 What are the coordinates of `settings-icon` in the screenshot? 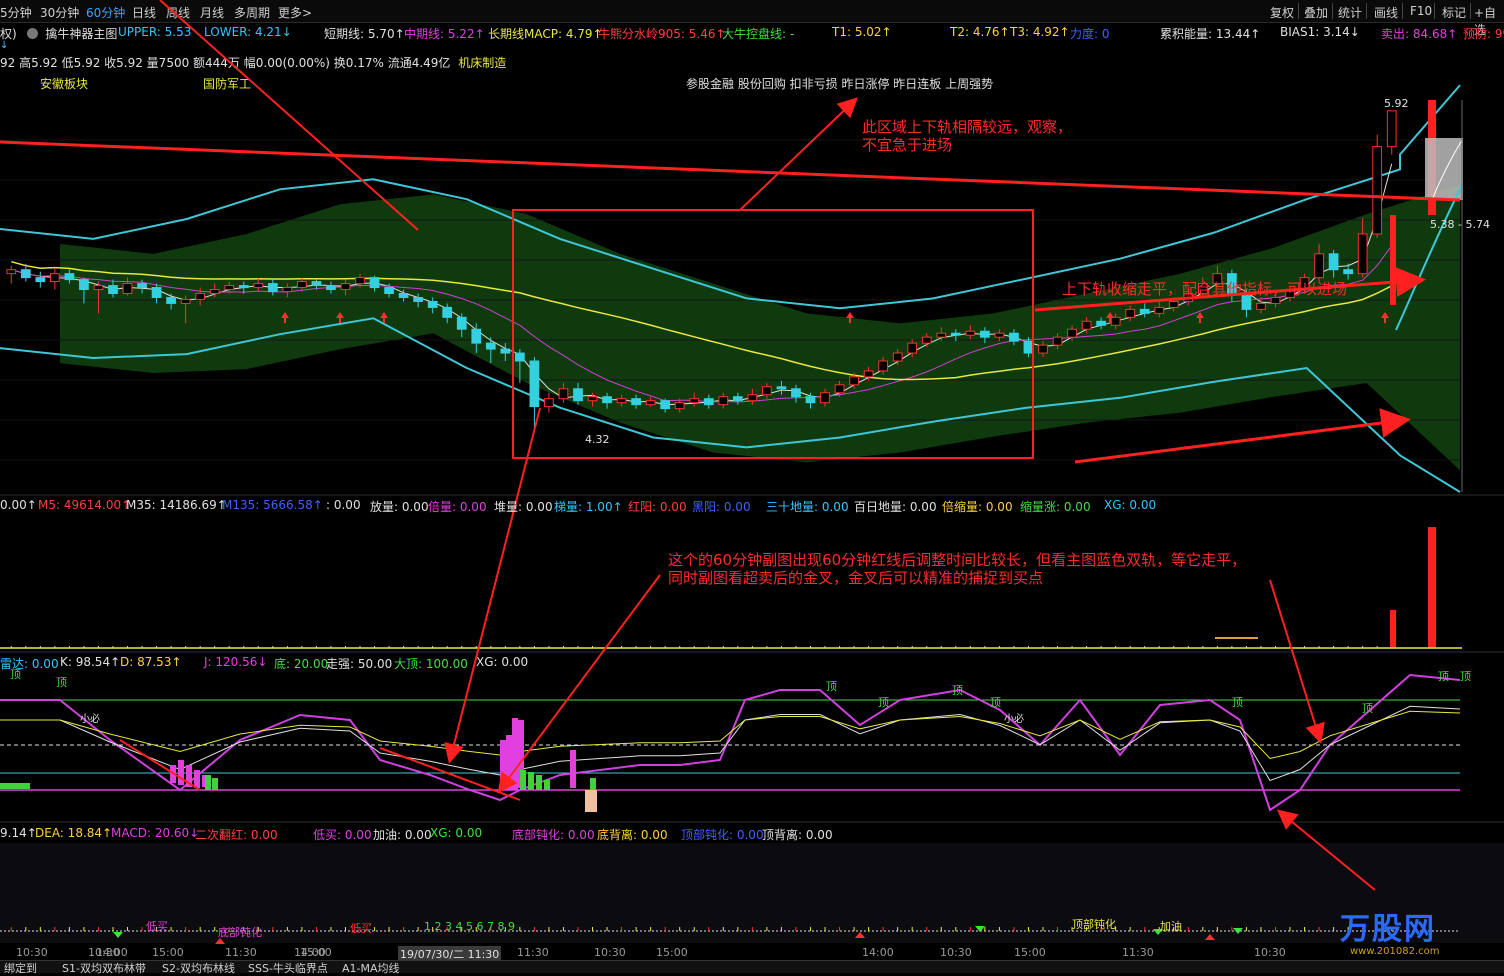 It's located at (32, 33).